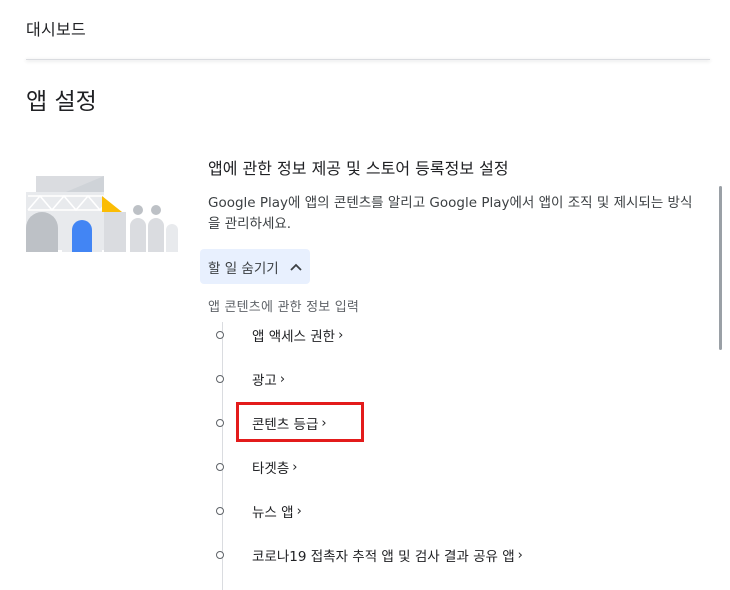 This screenshot has height=590, width=730. Describe the element at coordinates (264, 379) in the screenshot. I see `task-link-ads: 광고` at that location.